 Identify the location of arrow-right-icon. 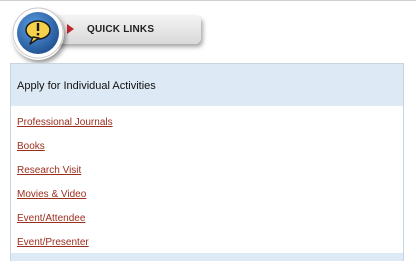
(70, 29).